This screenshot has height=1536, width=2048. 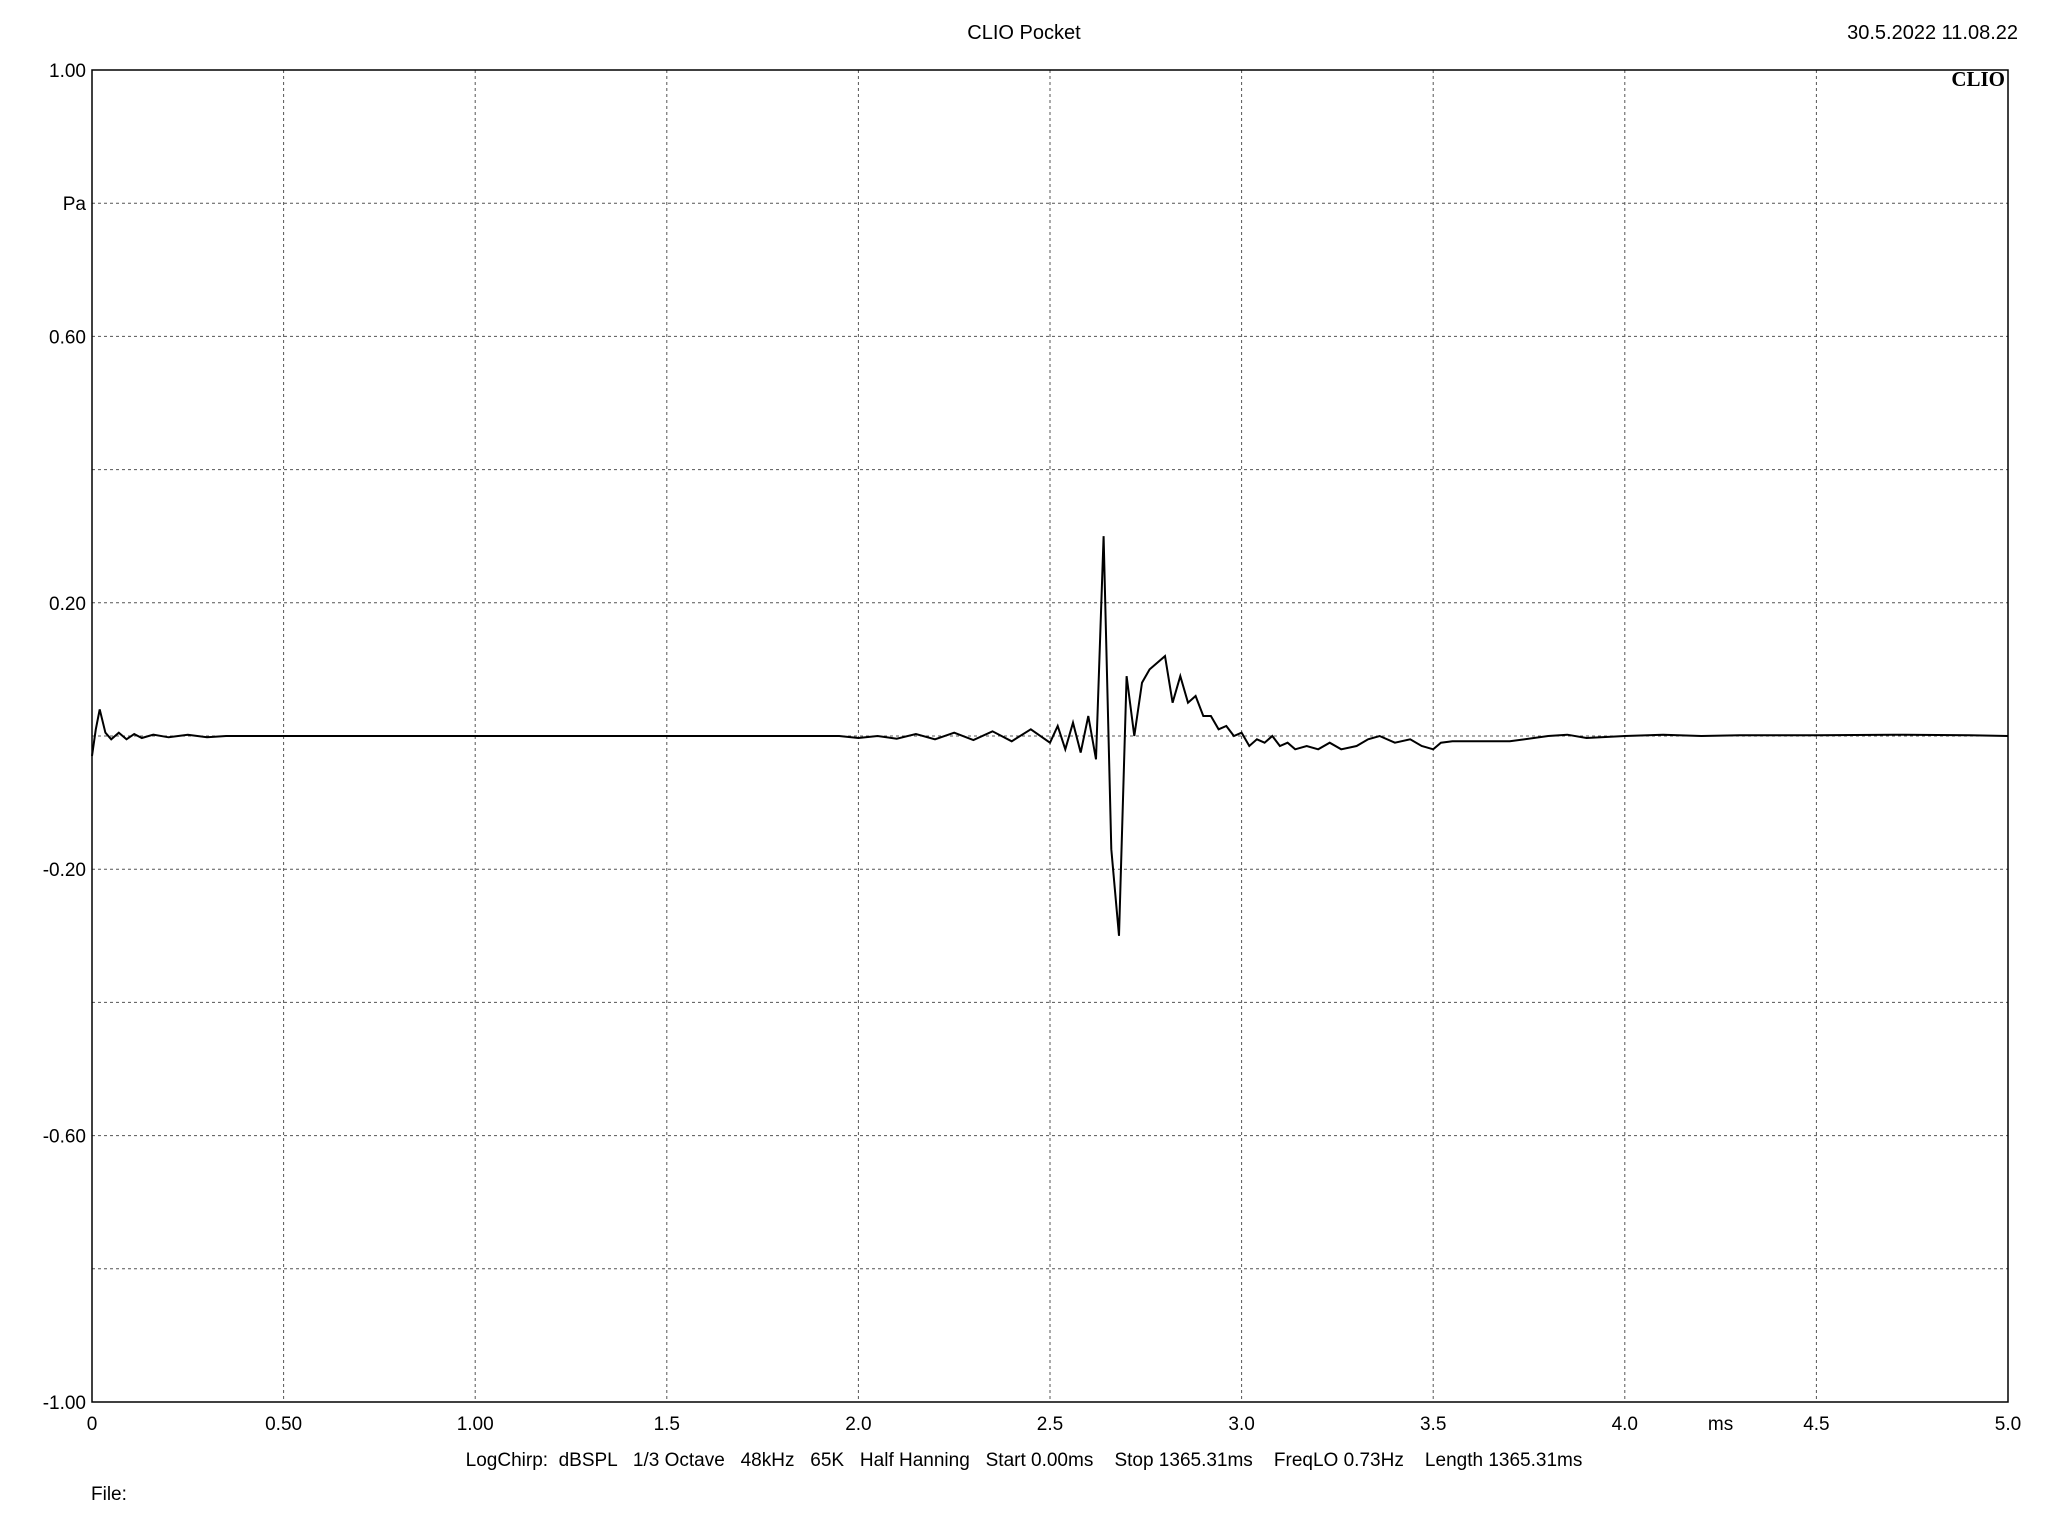 What do you see at coordinates (1241, 1424) in the screenshot?
I see `x-tick-label: 3.0` at bounding box center [1241, 1424].